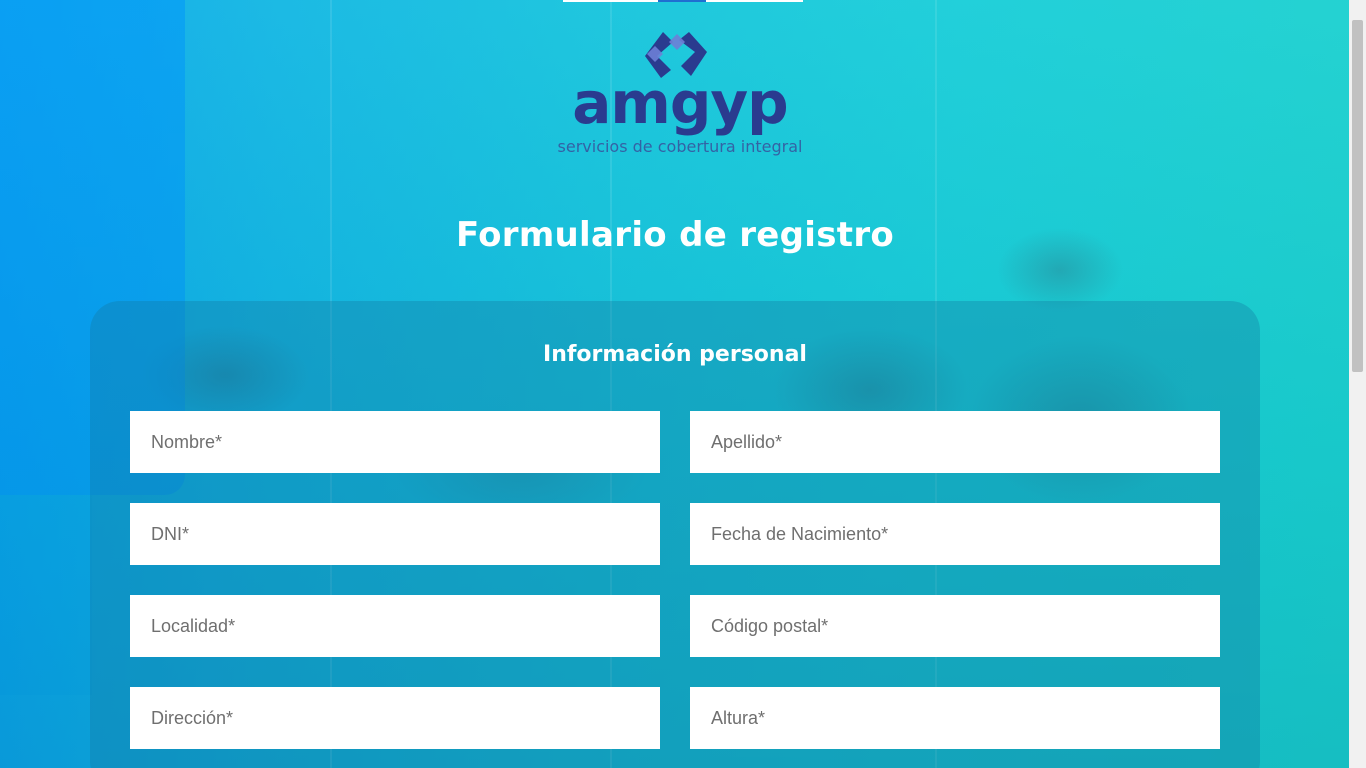  What do you see at coordinates (395, 534) in the screenshot?
I see `dni-input` at bounding box center [395, 534].